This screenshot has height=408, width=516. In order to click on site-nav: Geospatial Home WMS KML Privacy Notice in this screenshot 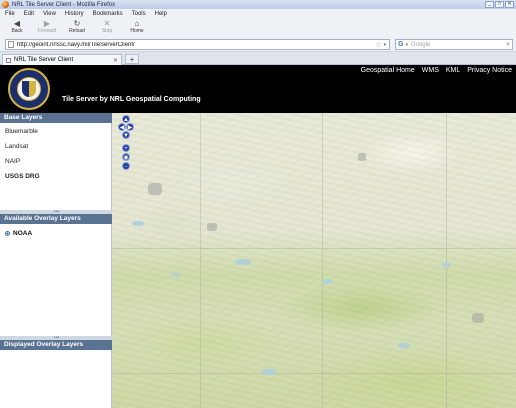, I will do `click(436, 70)`.